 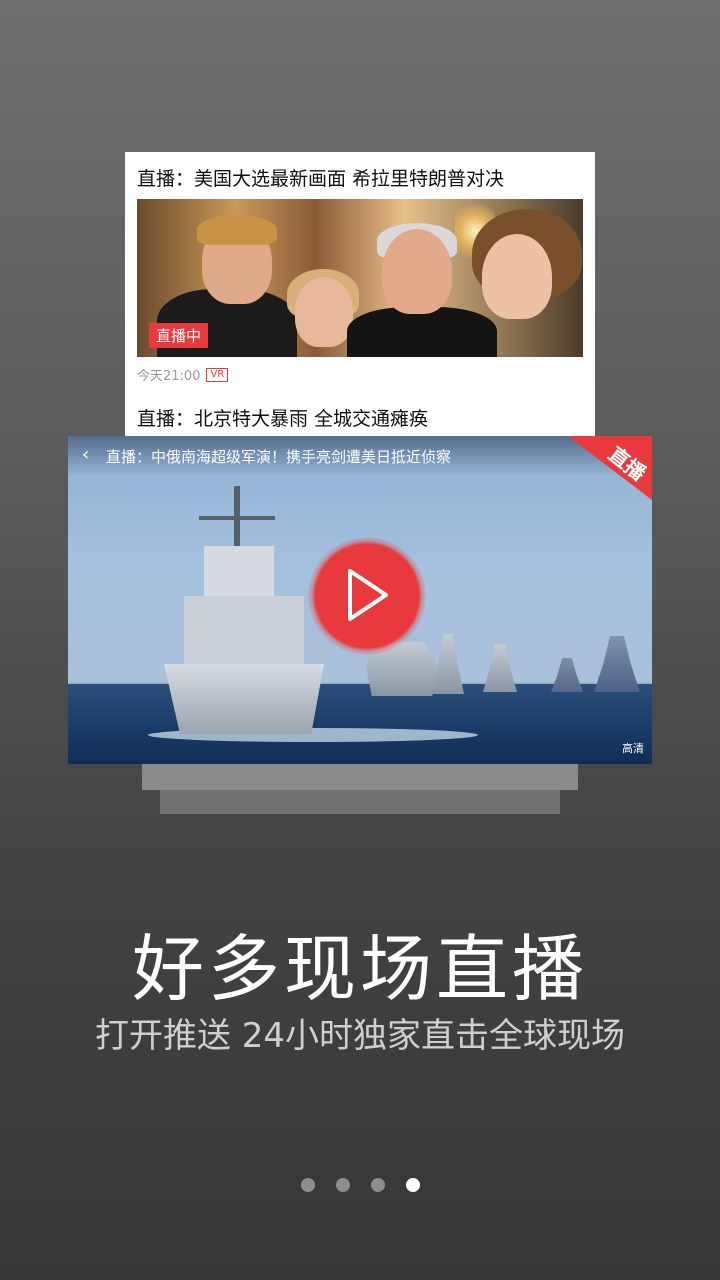 What do you see at coordinates (179, 335) in the screenshot?
I see `live-badge: 直播中` at bounding box center [179, 335].